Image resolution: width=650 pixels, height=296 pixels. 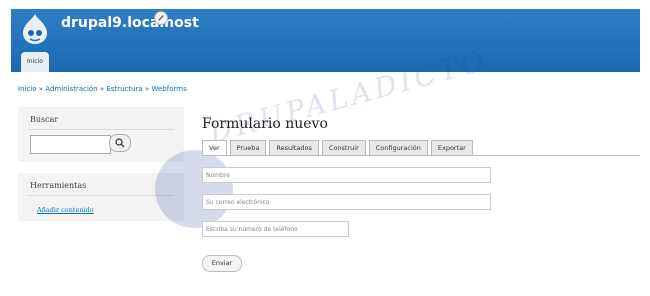 I want to click on breadcrumb-link-administracion: Administración, so click(x=71, y=89).